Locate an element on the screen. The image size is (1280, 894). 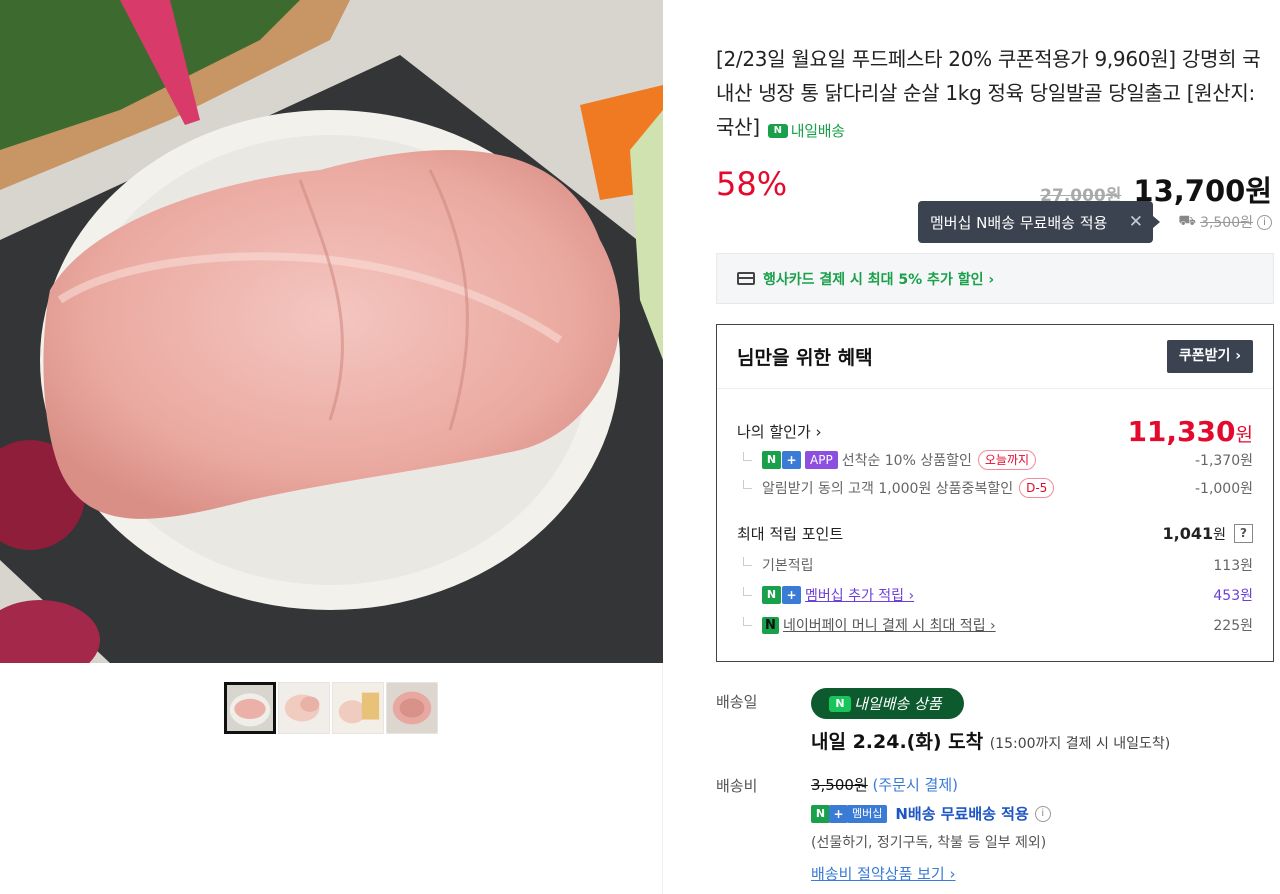
point-label: N + 멤버십 추가 적립 › is located at coordinates (828, 595).